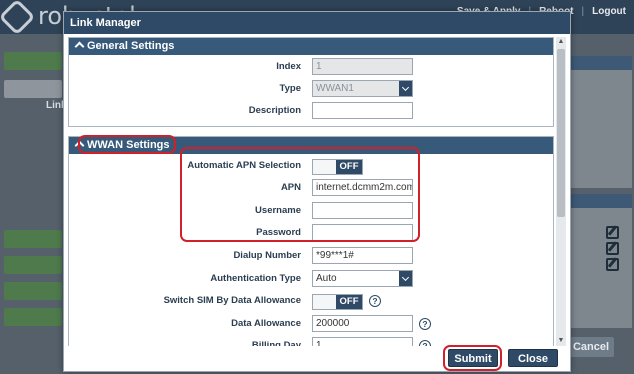  What do you see at coordinates (274, 110) in the screenshot?
I see `description-label: Description` at bounding box center [274, 110].